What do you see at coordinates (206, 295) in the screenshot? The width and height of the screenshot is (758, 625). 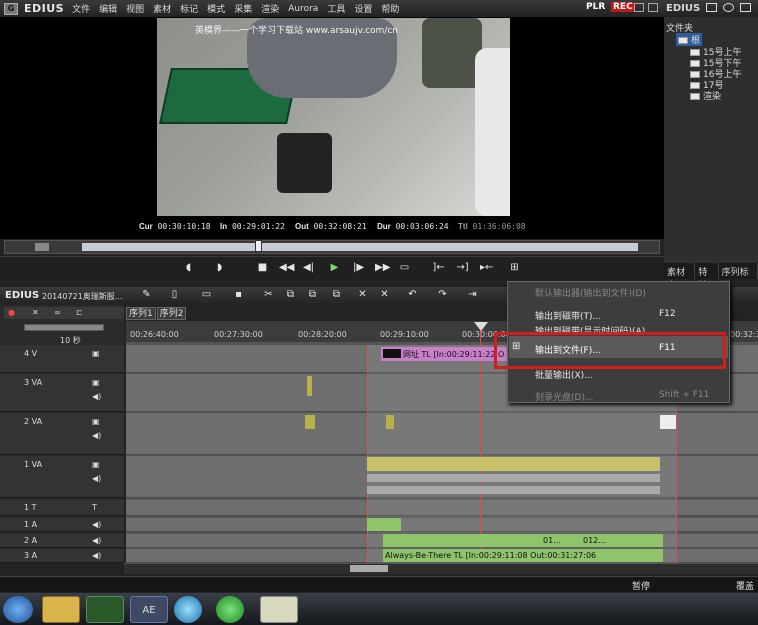 I see `open-project-icon: ▭` at bounding box center [206, 295].